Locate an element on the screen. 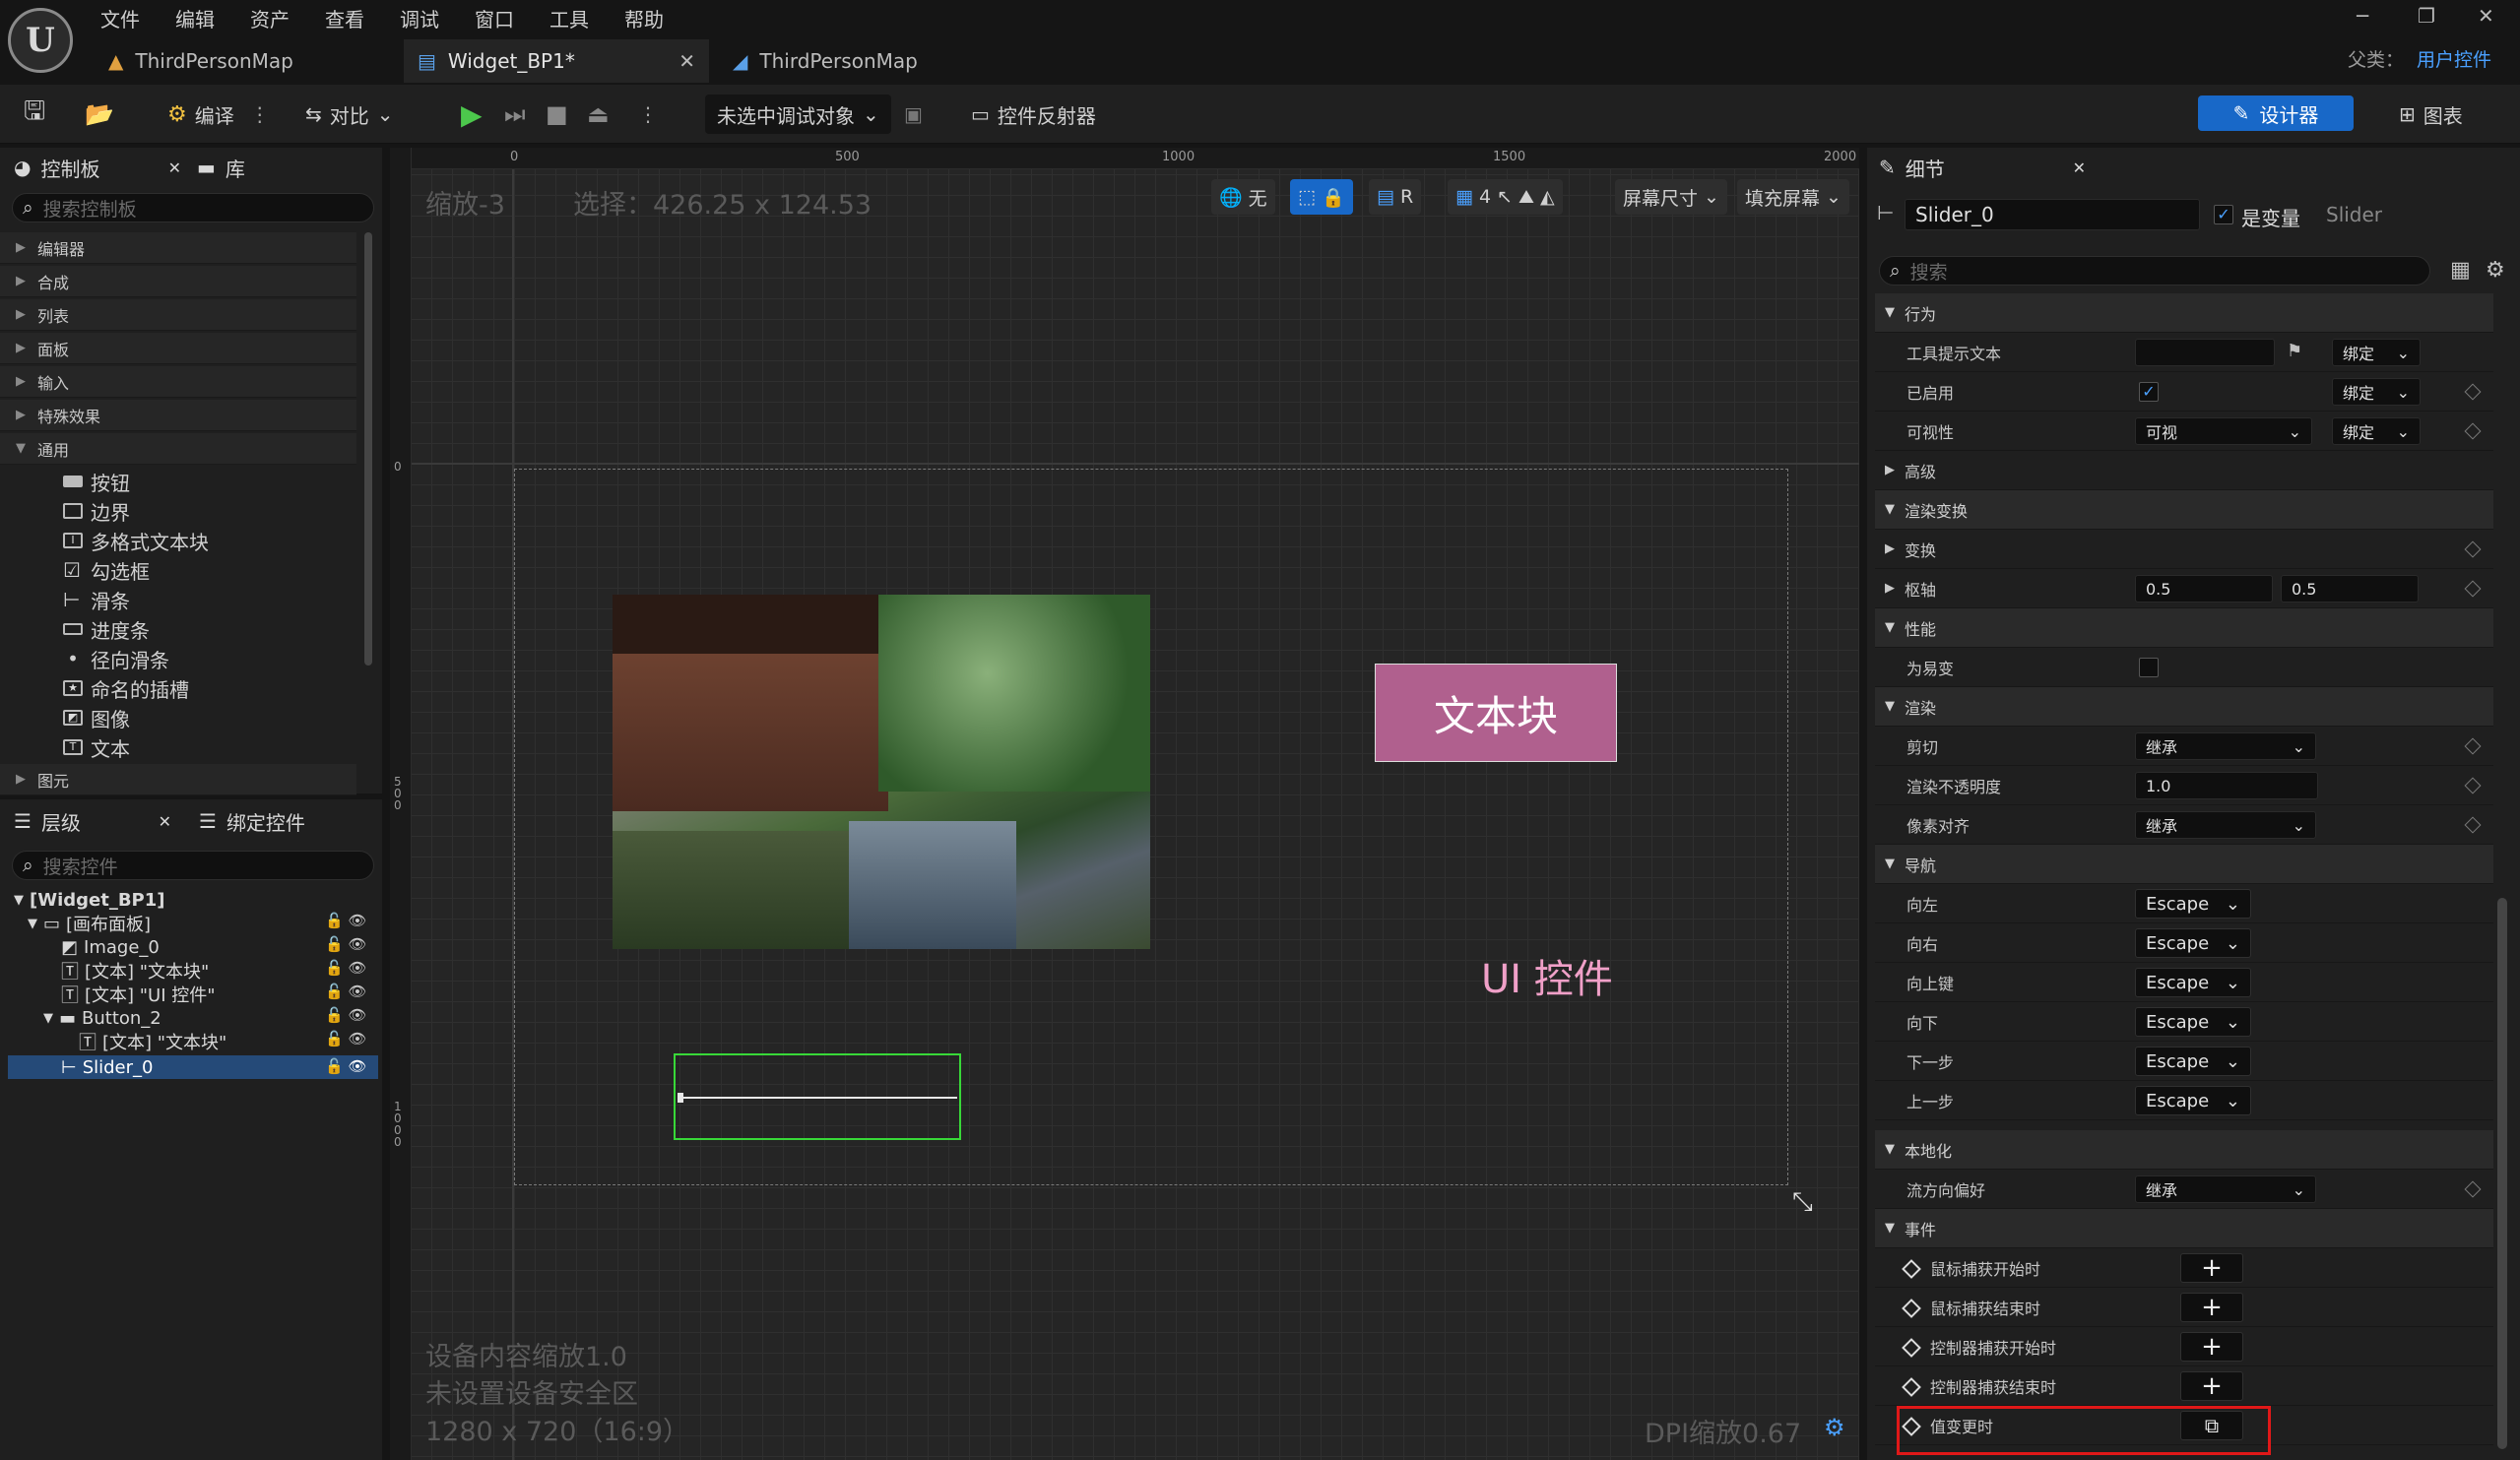 This screenshot has height=1460, width=2520. hierarchy-search-input: ⌕ 搜索控件 is located at coordinates (193, 865).